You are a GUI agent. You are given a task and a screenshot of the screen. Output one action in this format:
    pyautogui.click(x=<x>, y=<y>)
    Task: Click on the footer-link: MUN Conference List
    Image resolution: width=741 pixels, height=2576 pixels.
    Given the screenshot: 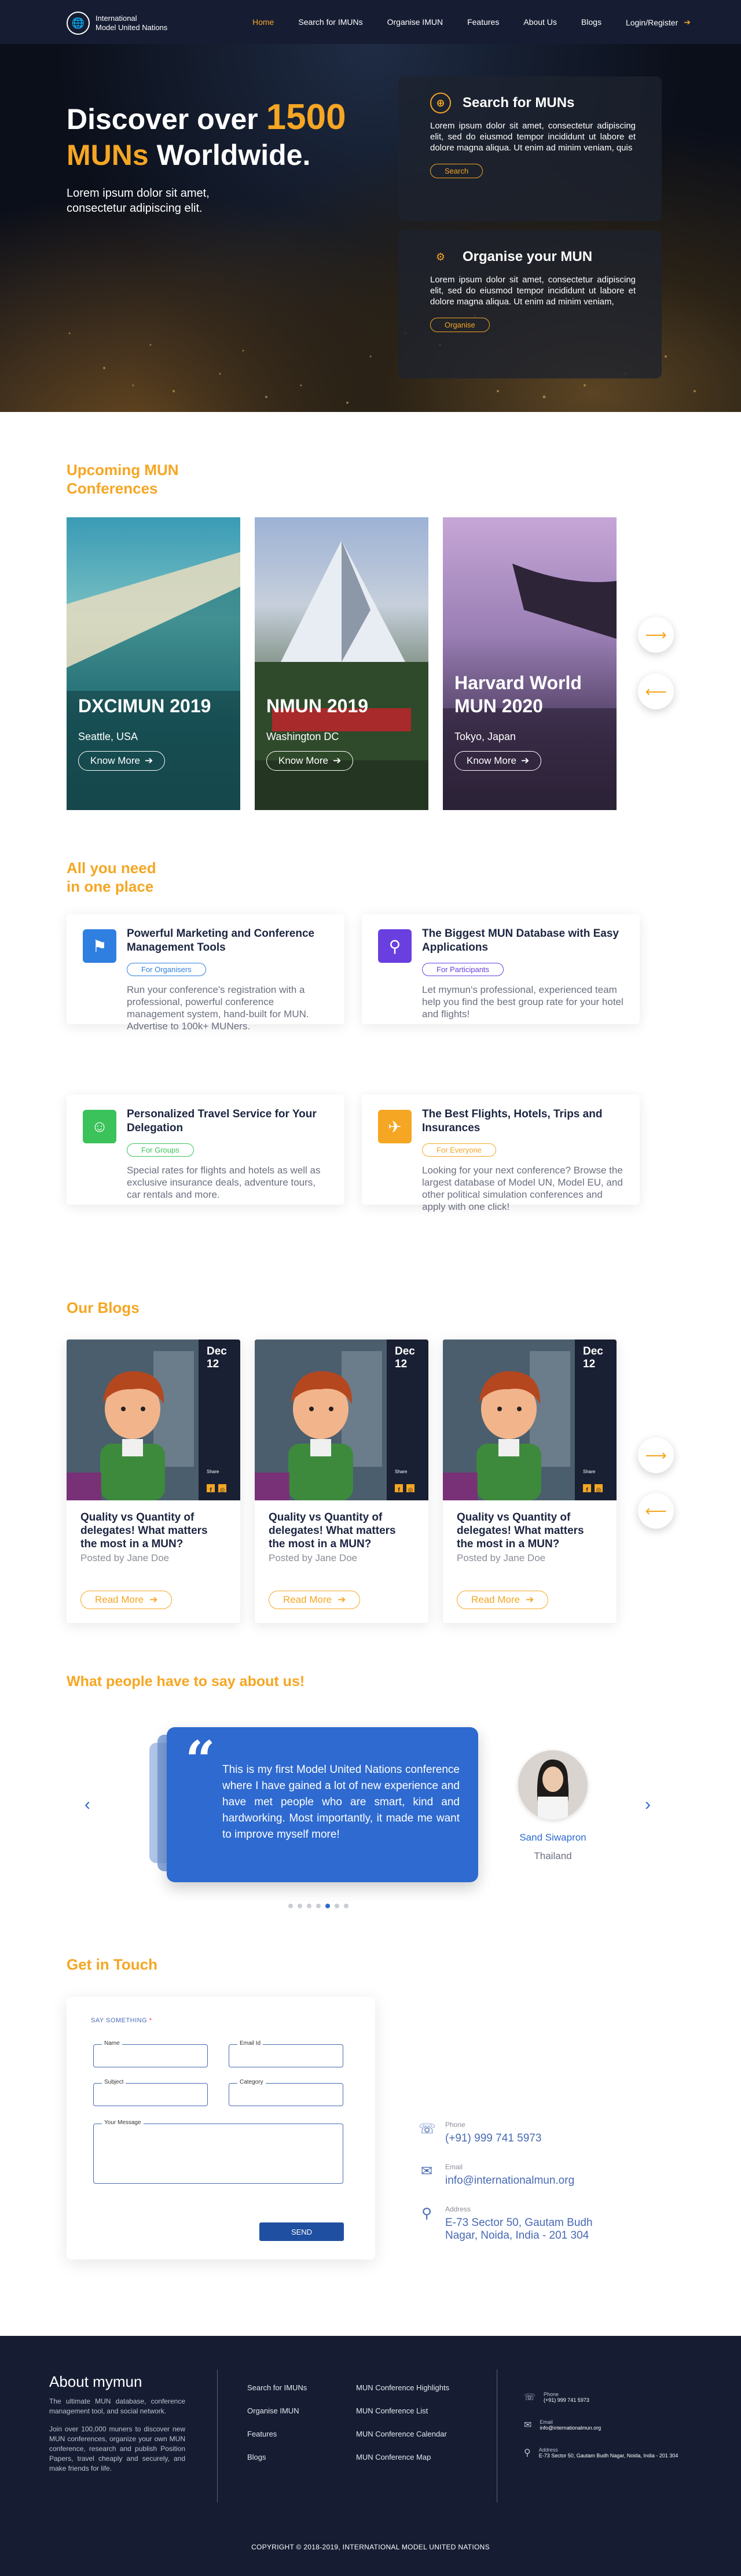 What is the action you would take?
    pyautogui.click(x=402, y=2410)
    